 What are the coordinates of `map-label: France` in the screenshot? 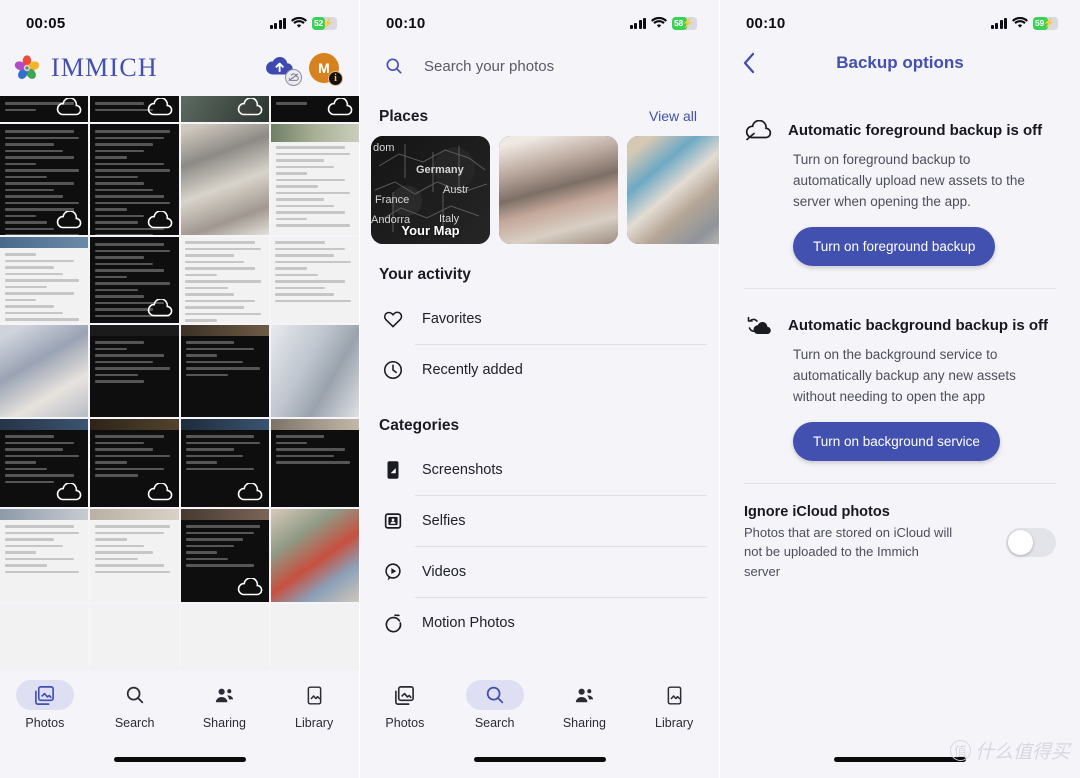 It's located at (392, 200).